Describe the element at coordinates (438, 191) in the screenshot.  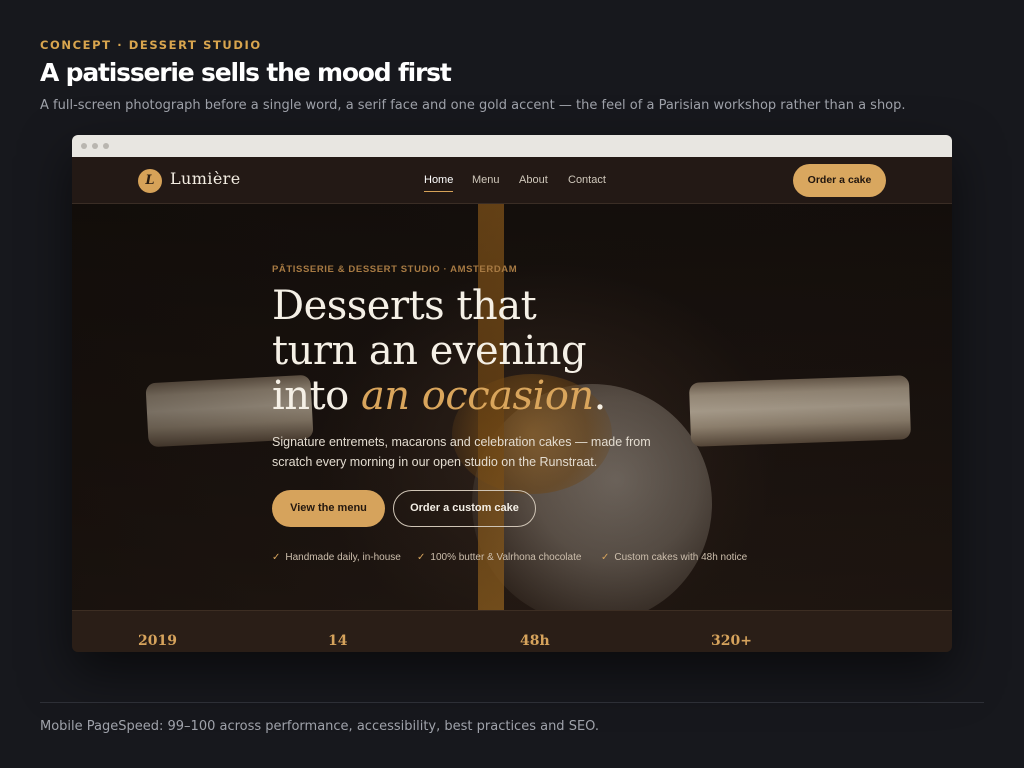
I see `nav-active-indicator` at that location.